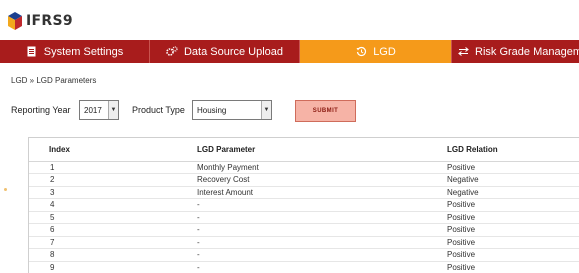  I want to click on cell-index: 5, so click(113, 217).